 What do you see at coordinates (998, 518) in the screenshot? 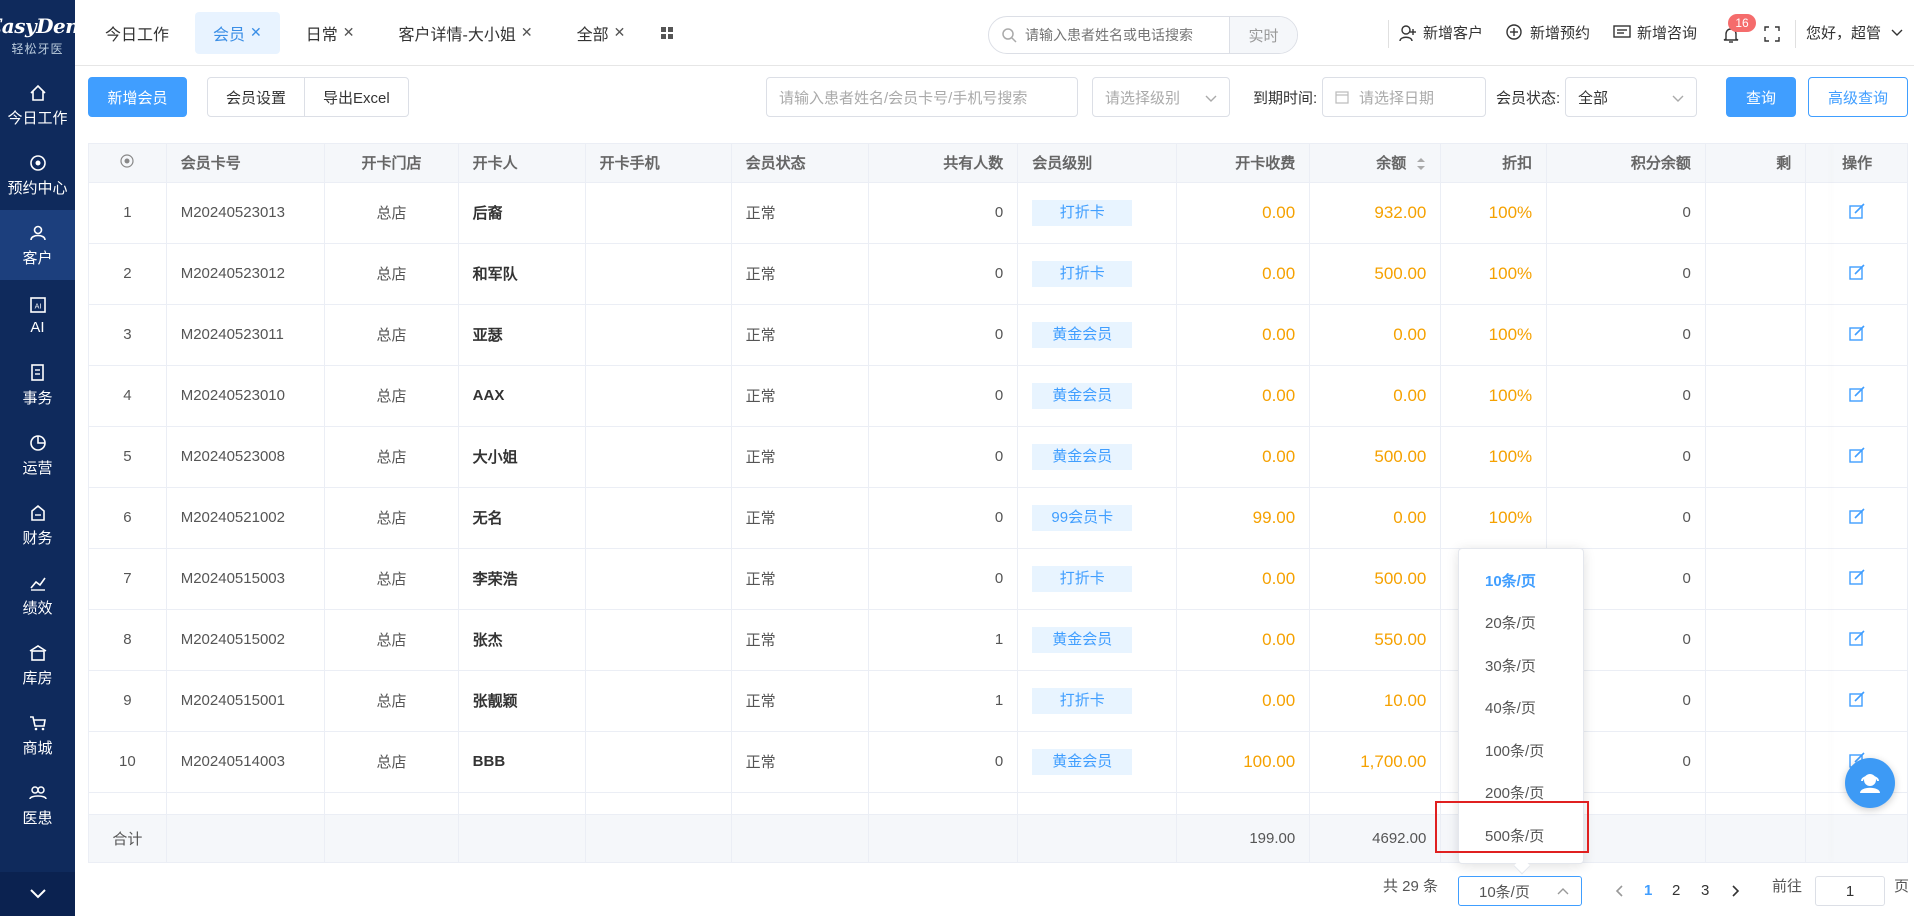
I see `table-row: 6 M20240521002 总店 无名 正常 0 99会员卡 99.00 0.00 100% 0` at bounding box center [998, 518].